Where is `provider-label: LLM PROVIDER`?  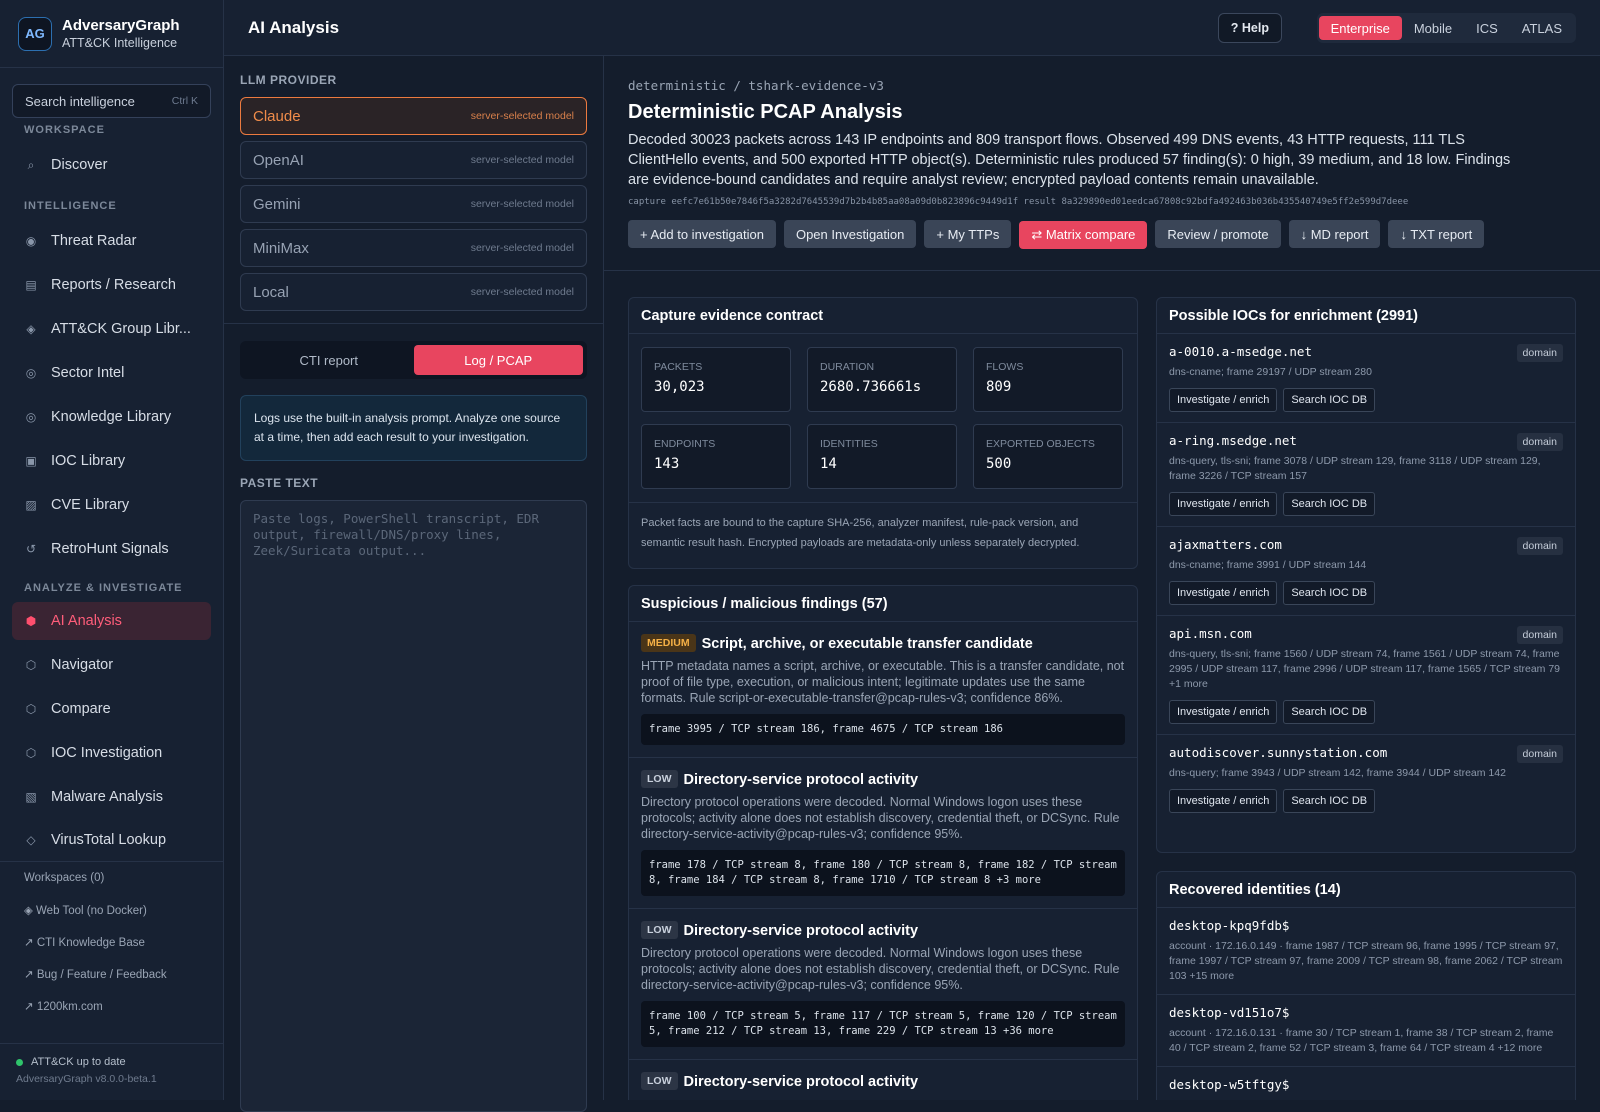 provider-label: LLM PROVIDER is located at coordinates (288, 80).